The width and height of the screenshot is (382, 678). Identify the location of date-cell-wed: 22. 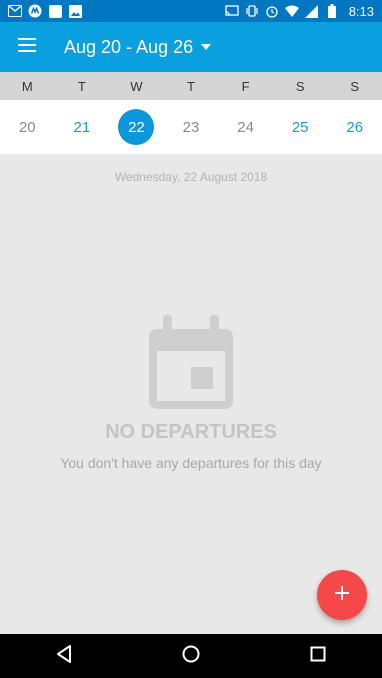
(136, 127).